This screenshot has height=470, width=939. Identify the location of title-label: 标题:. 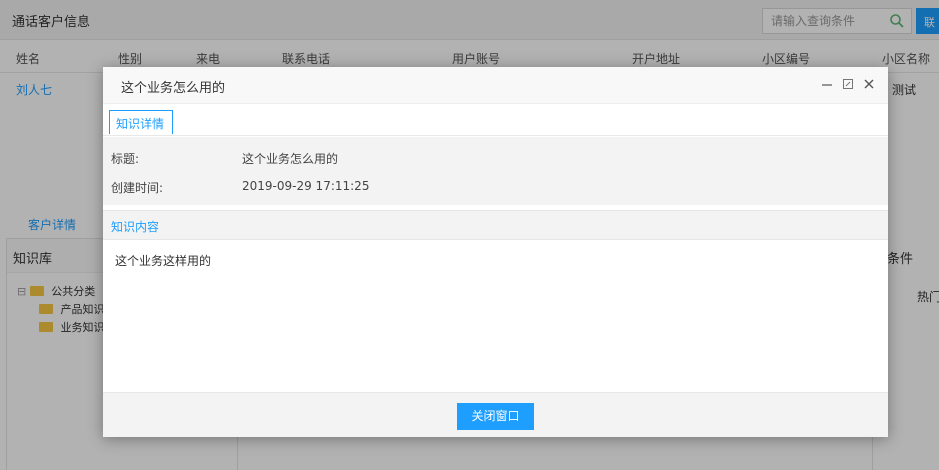
(125, 159).